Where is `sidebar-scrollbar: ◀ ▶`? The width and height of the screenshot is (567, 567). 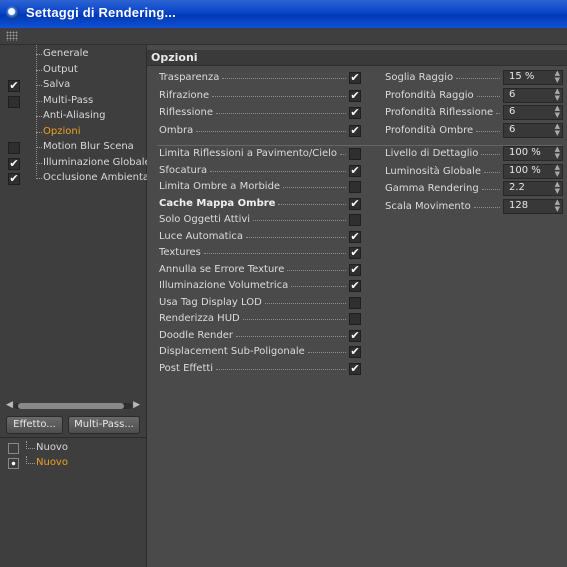
sidebar-scrollbar: ◀ ▶ is located at coordinates (73, 405).